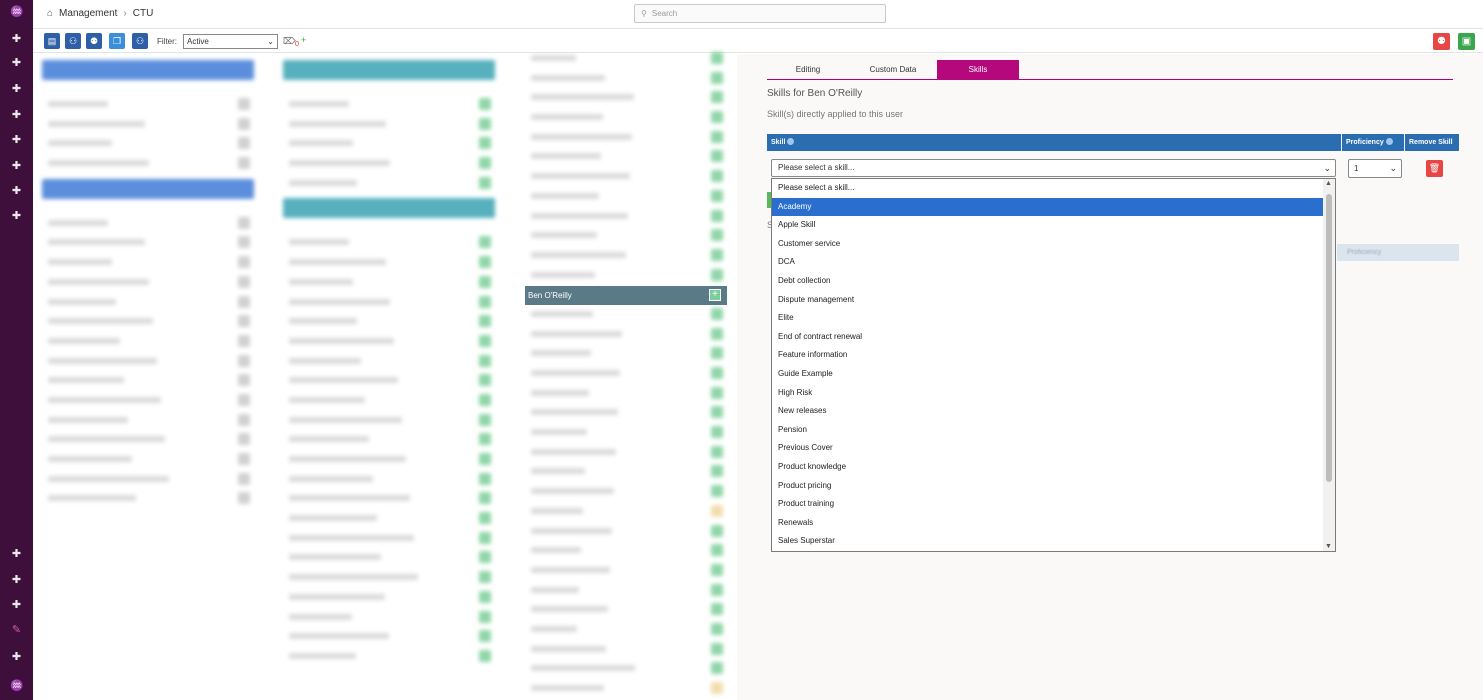  Describe the element at coordinates (16, 630) in the screenshot. I see `nav-icon-12: ✎` at that location.